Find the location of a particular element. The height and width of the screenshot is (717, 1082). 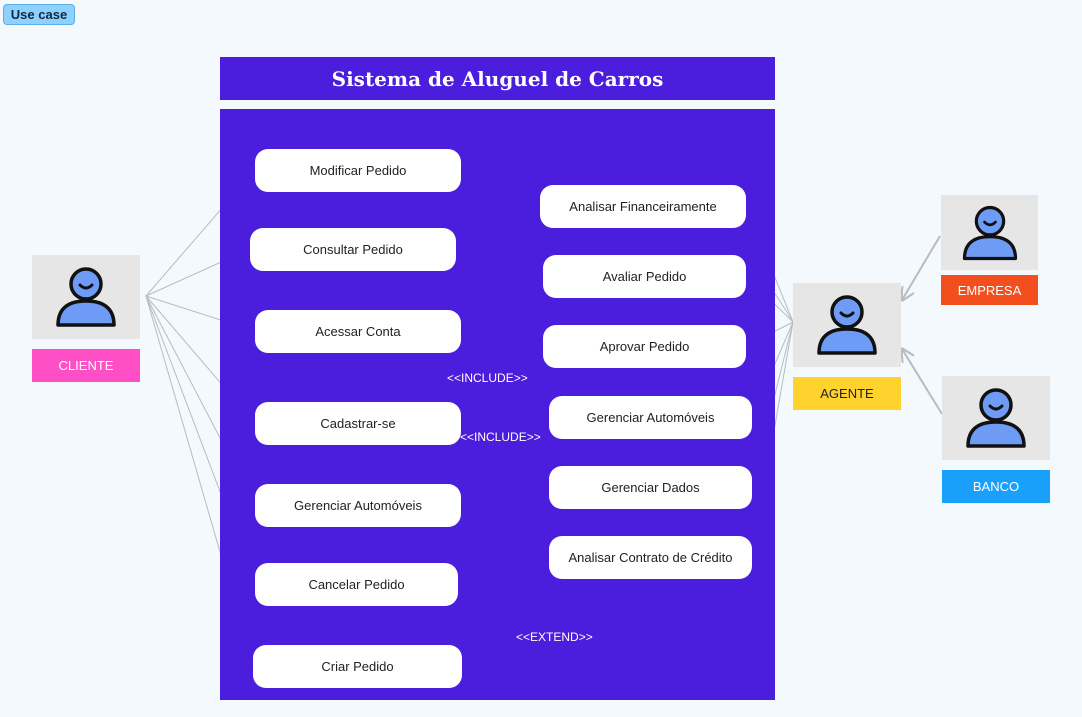

extend-label: <<EXTEND>> is located at coordinates (554, 637).